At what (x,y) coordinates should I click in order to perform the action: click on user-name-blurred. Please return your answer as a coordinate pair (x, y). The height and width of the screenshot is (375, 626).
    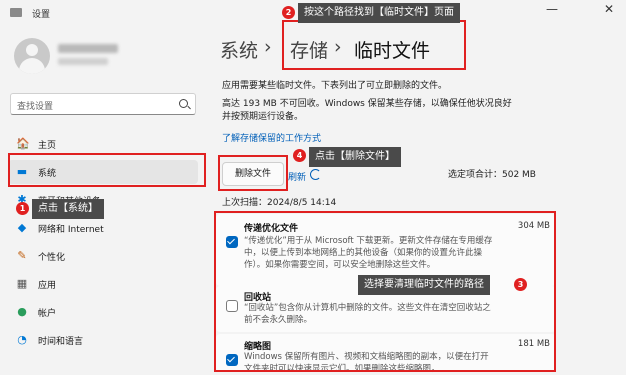
    Looking at the image, I should click on (88, 48).